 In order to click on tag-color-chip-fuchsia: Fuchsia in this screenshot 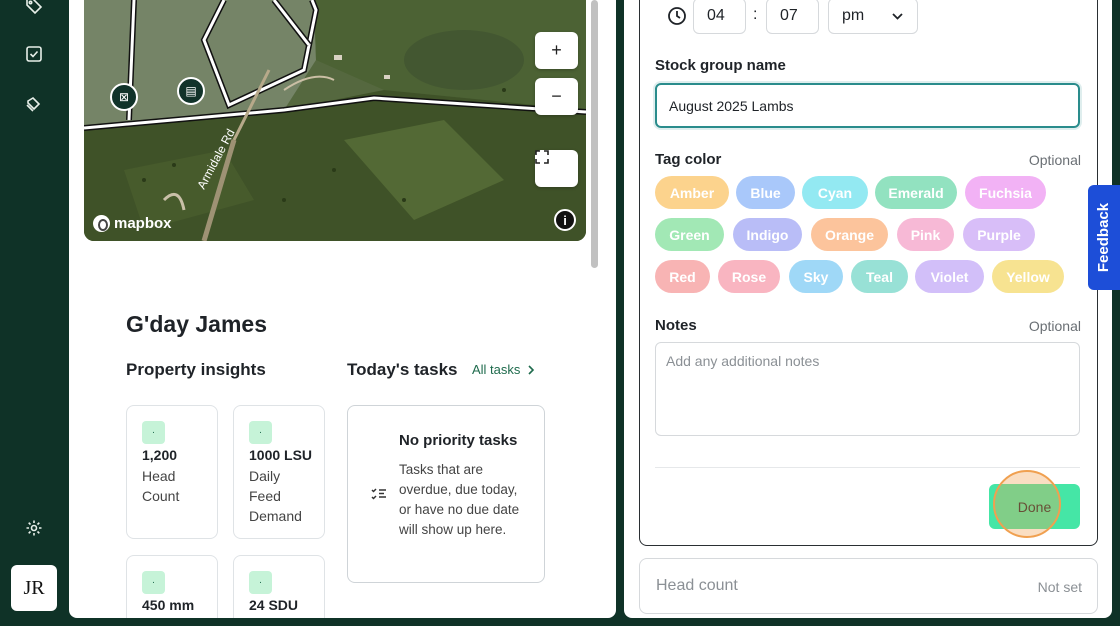, I will do `click(1005, 192)`.